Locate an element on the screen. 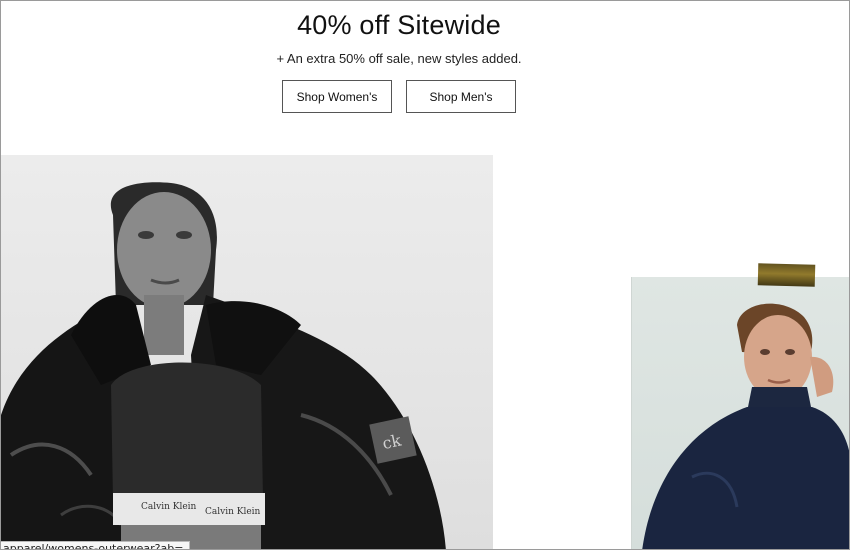  mens-hero-image is located at coordinates (740, 413).